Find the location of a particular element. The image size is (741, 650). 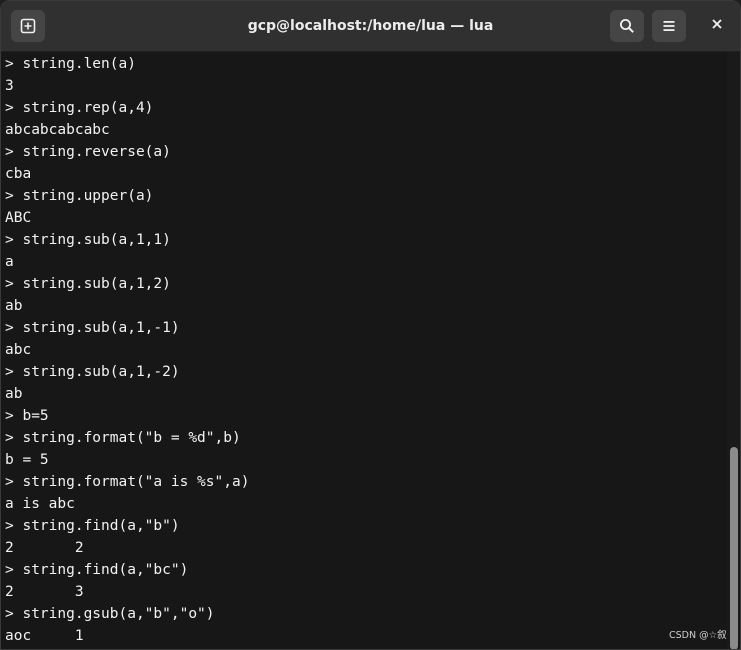

close-icon is located at coordinates (717, 26).